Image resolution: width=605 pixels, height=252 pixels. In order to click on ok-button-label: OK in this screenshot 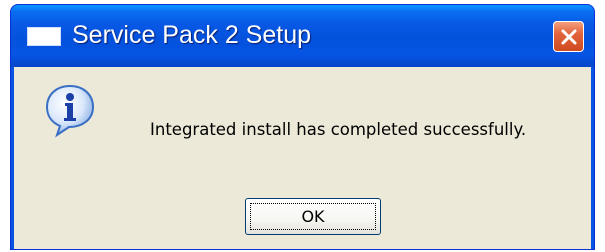, I will do `click(313, 216)`.